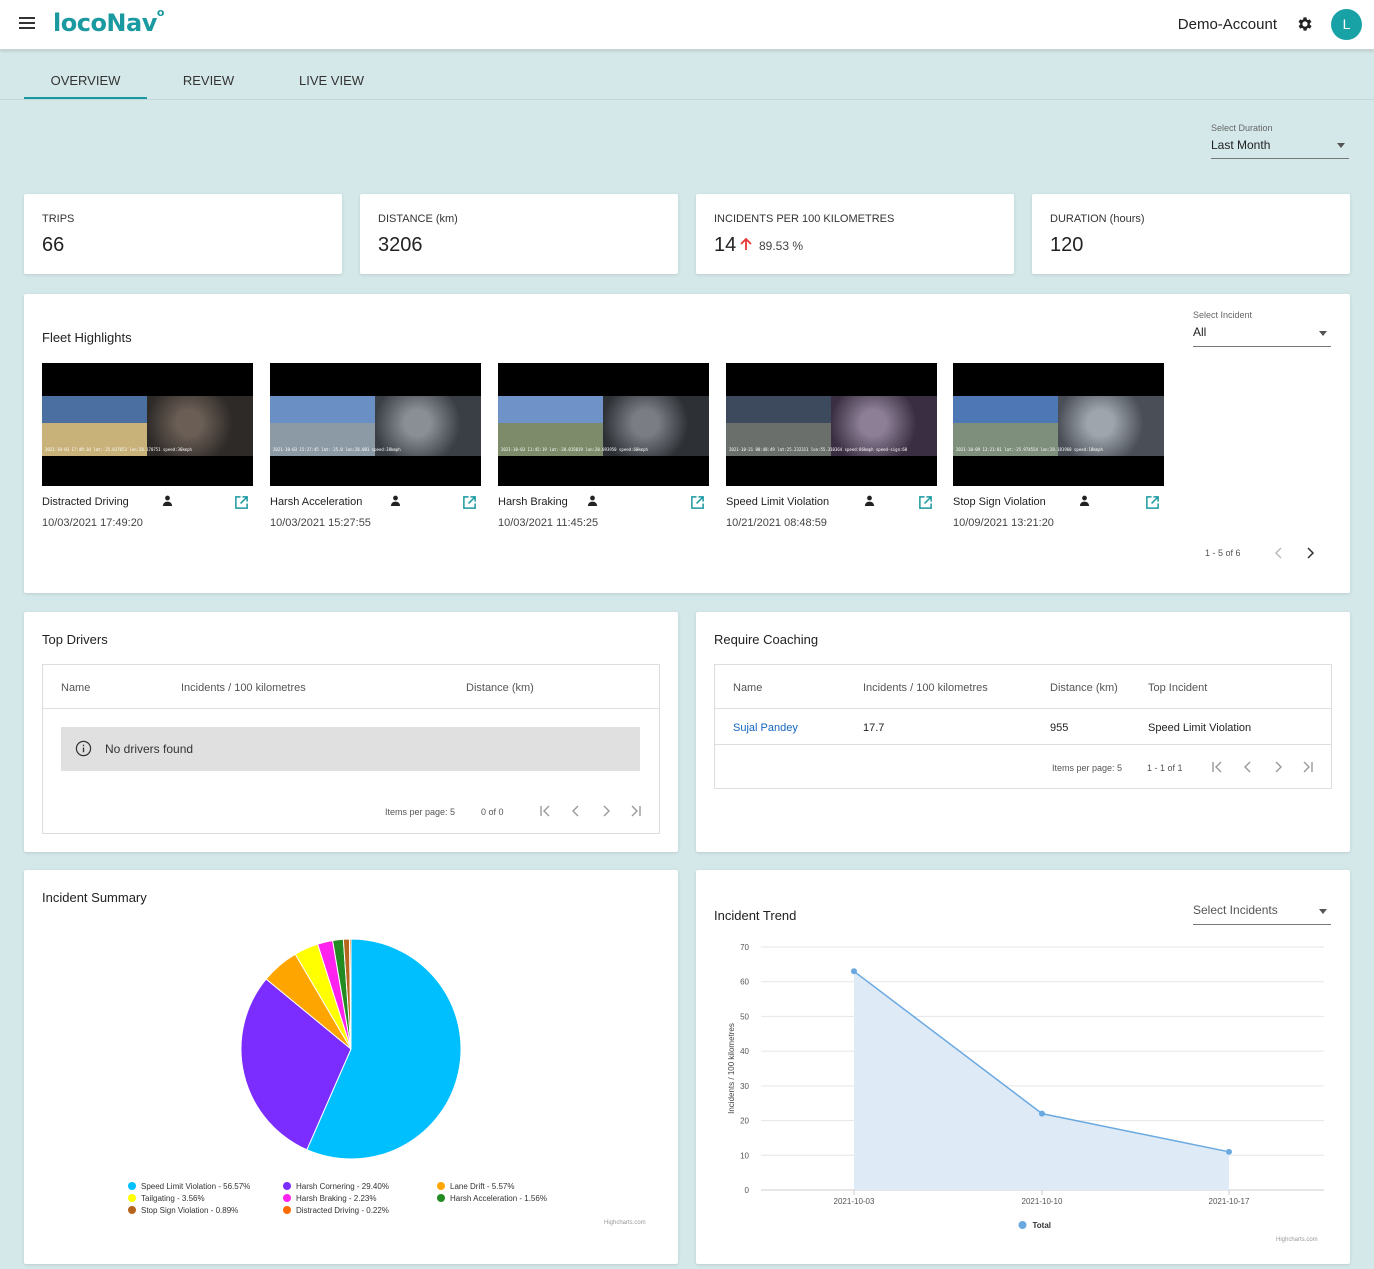 This screenshot has width=1374, height=1269. What do you see at coordinates (196, 1186) in the screenshot?
I see `legend-label: Speed Limit Violation - 56.57%` at bounding box center [196, 1186].